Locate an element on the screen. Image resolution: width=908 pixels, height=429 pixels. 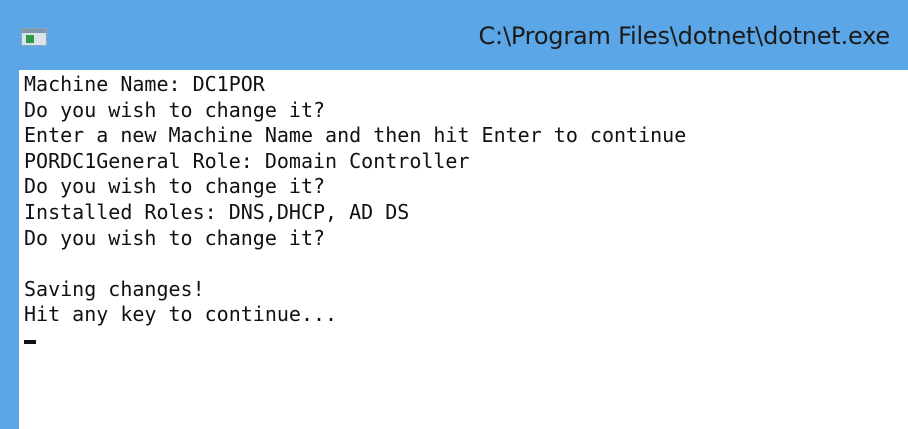
icon-title-strip is located at coordinates (34, 31).